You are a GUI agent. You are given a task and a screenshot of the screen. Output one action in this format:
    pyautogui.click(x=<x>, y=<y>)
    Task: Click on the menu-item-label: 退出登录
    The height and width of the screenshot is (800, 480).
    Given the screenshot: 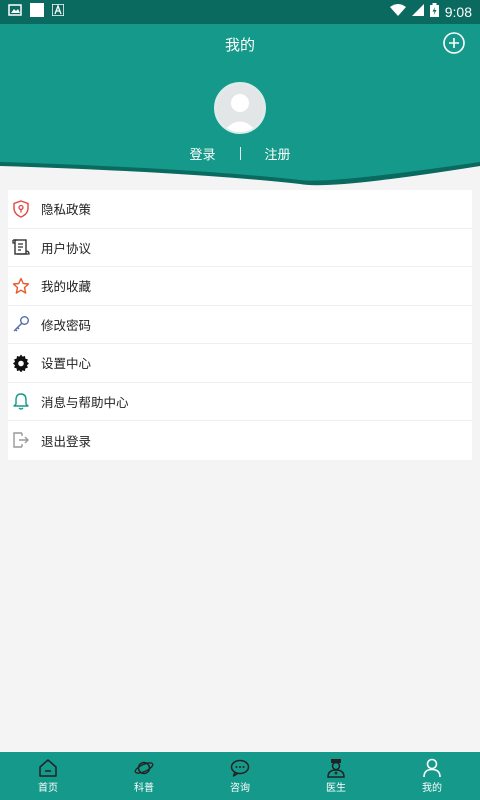 What is the action you would take?
    pyautogui.click(x=66, y=441)
    